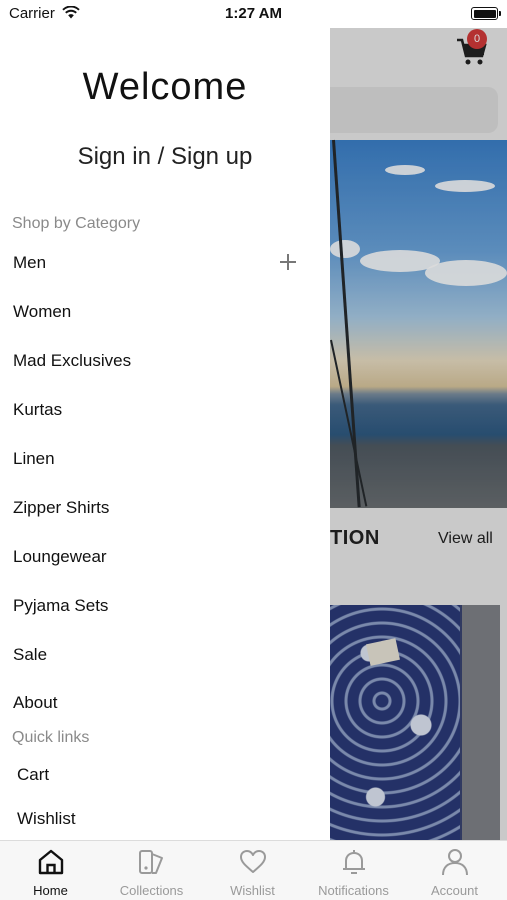  What do you see at coordinates (252, 890) in the screenshot?
I see `tab-wishlist-label: Wishlist` at bounding box center [252, 890].